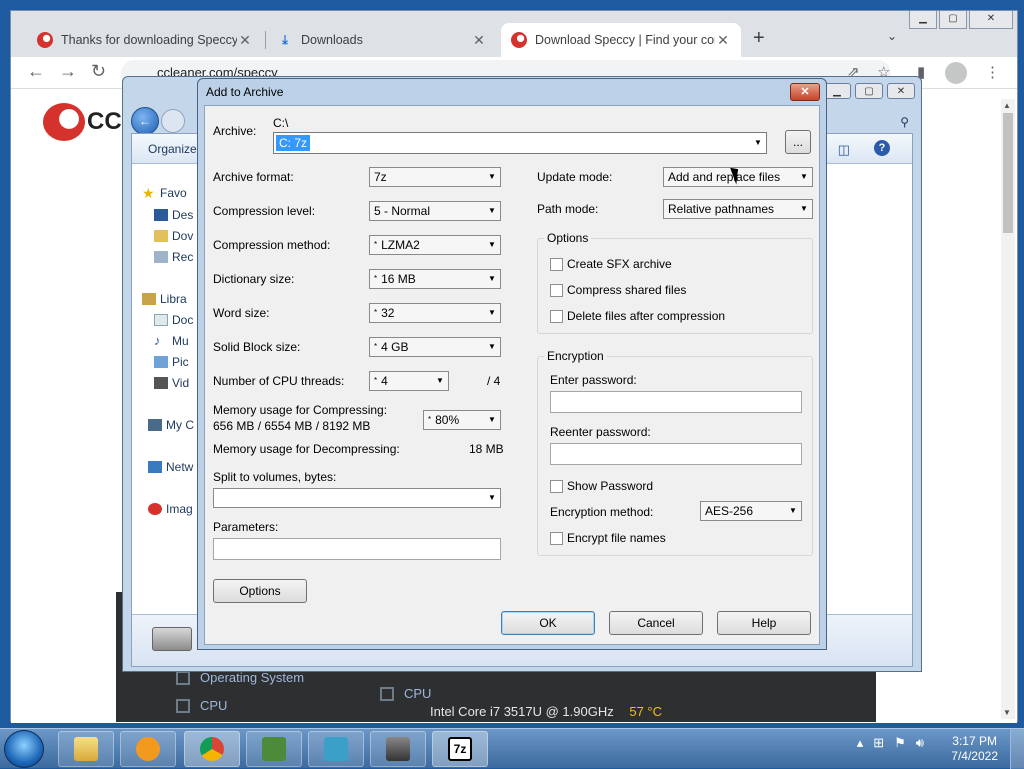 The image size is (1024, 769). What do you see at coordinates (435, 313) in the screenshot?
I see `word-size-select: * 32 ▼` at bounding box center [435, 313].